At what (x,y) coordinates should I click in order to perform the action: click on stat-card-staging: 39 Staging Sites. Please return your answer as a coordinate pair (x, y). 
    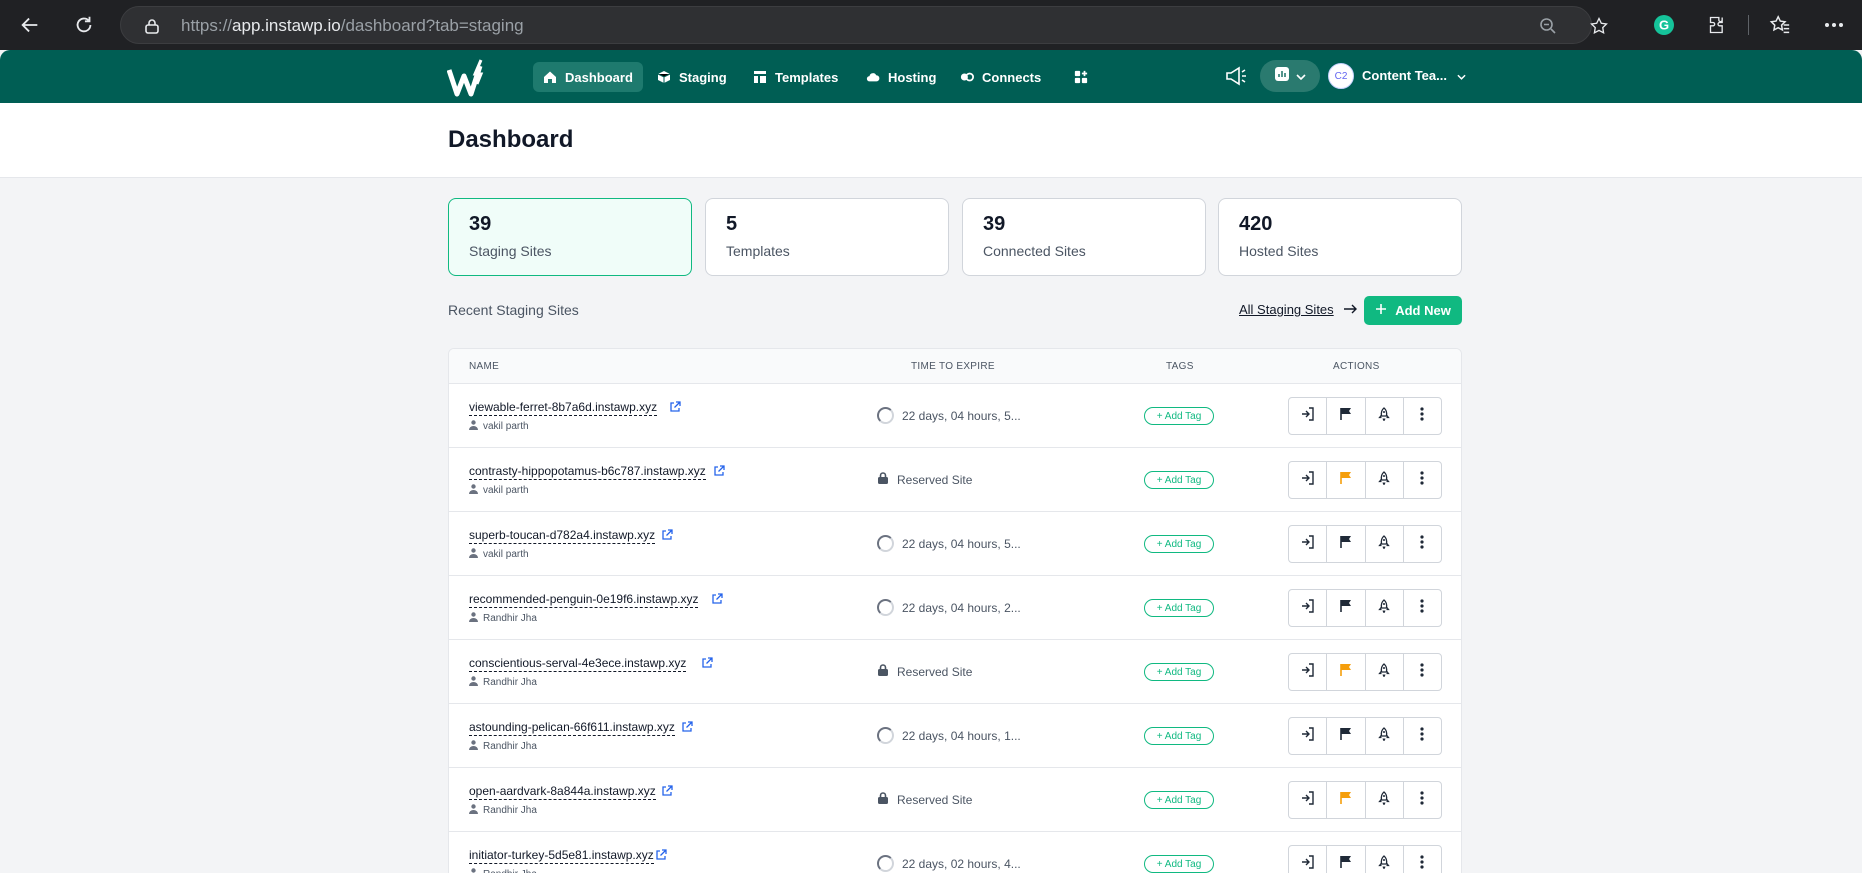
    Looking at the image, I should click on (570, 237).